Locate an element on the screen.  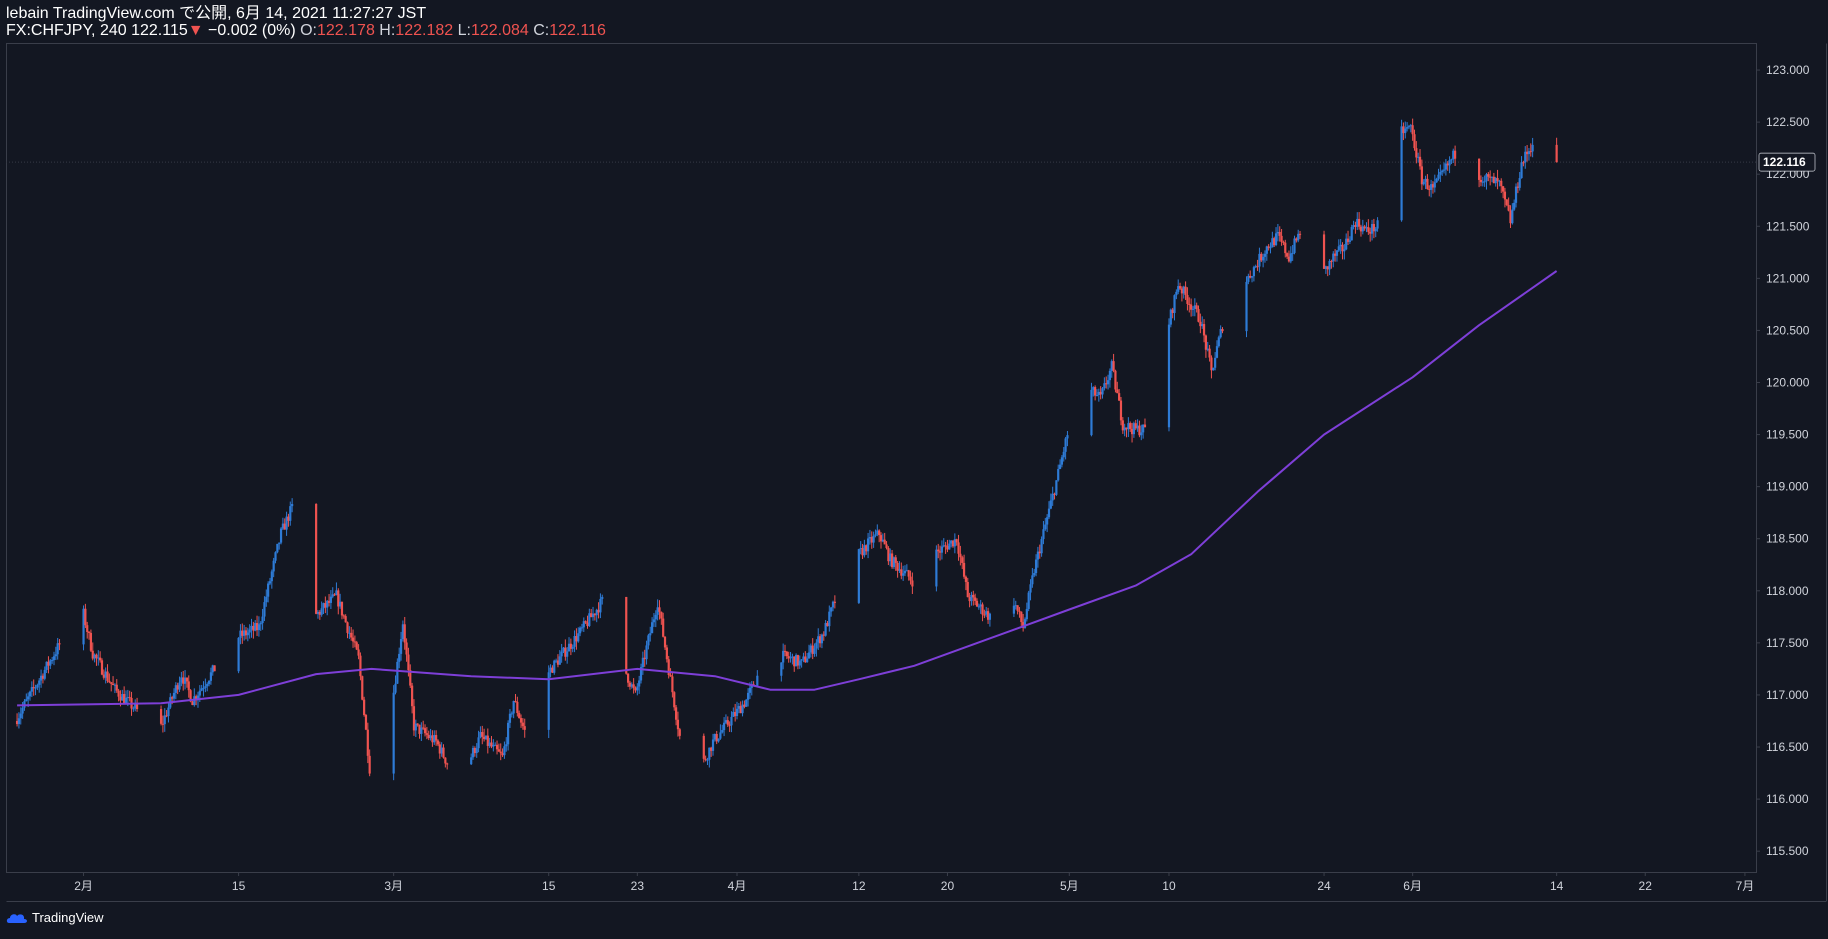
time-tick-label: 7月 is located at coordinates (1745, 886).